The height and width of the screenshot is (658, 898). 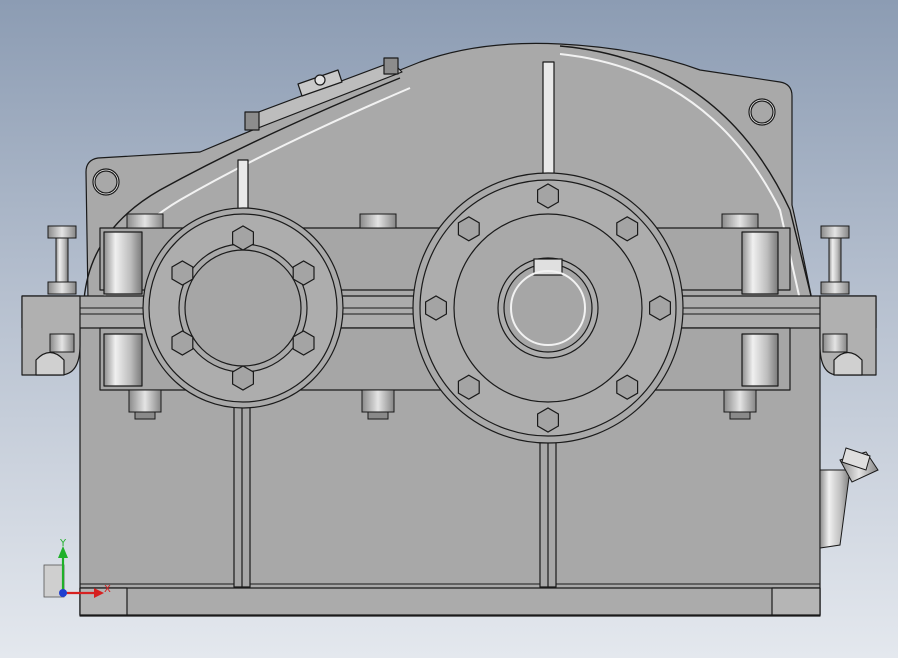 I want to click on base-flange, so click(x=450, y=601).